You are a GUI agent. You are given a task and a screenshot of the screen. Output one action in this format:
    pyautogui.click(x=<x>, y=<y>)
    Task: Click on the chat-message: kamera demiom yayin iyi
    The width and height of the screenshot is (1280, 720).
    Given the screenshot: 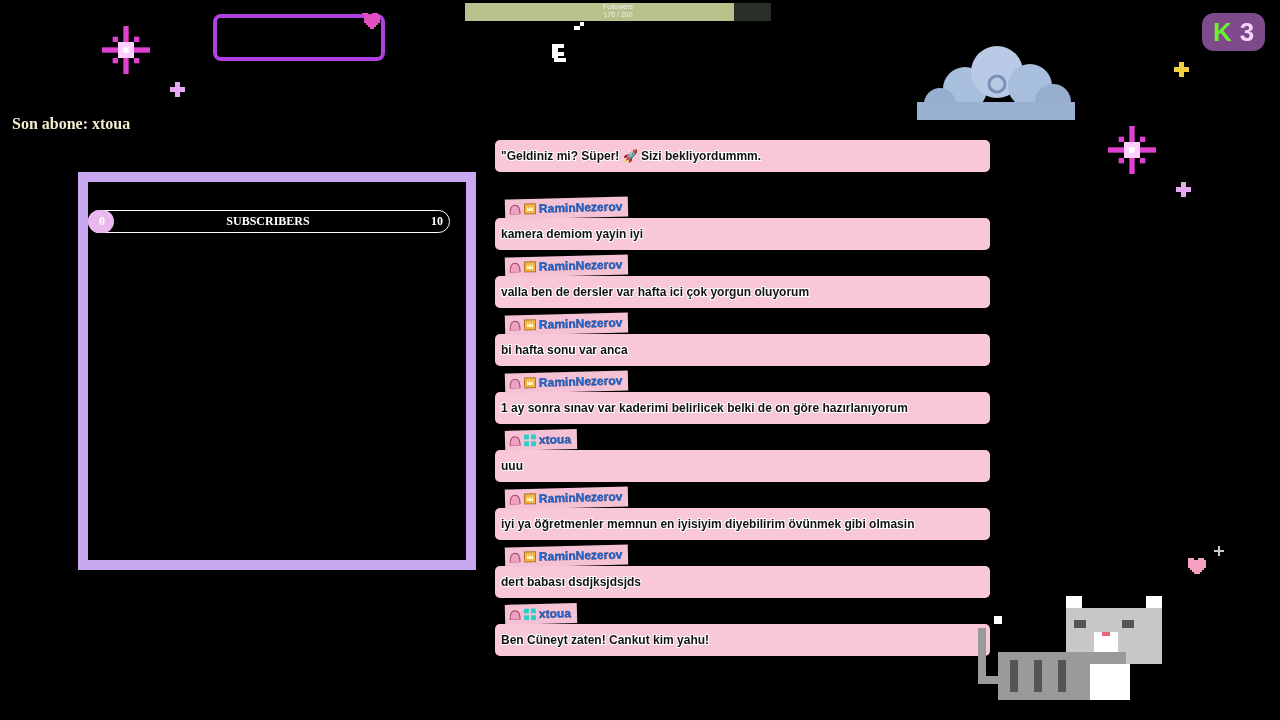 What is the action you would take?
    pyautogui.click(x=742, y=234)
    